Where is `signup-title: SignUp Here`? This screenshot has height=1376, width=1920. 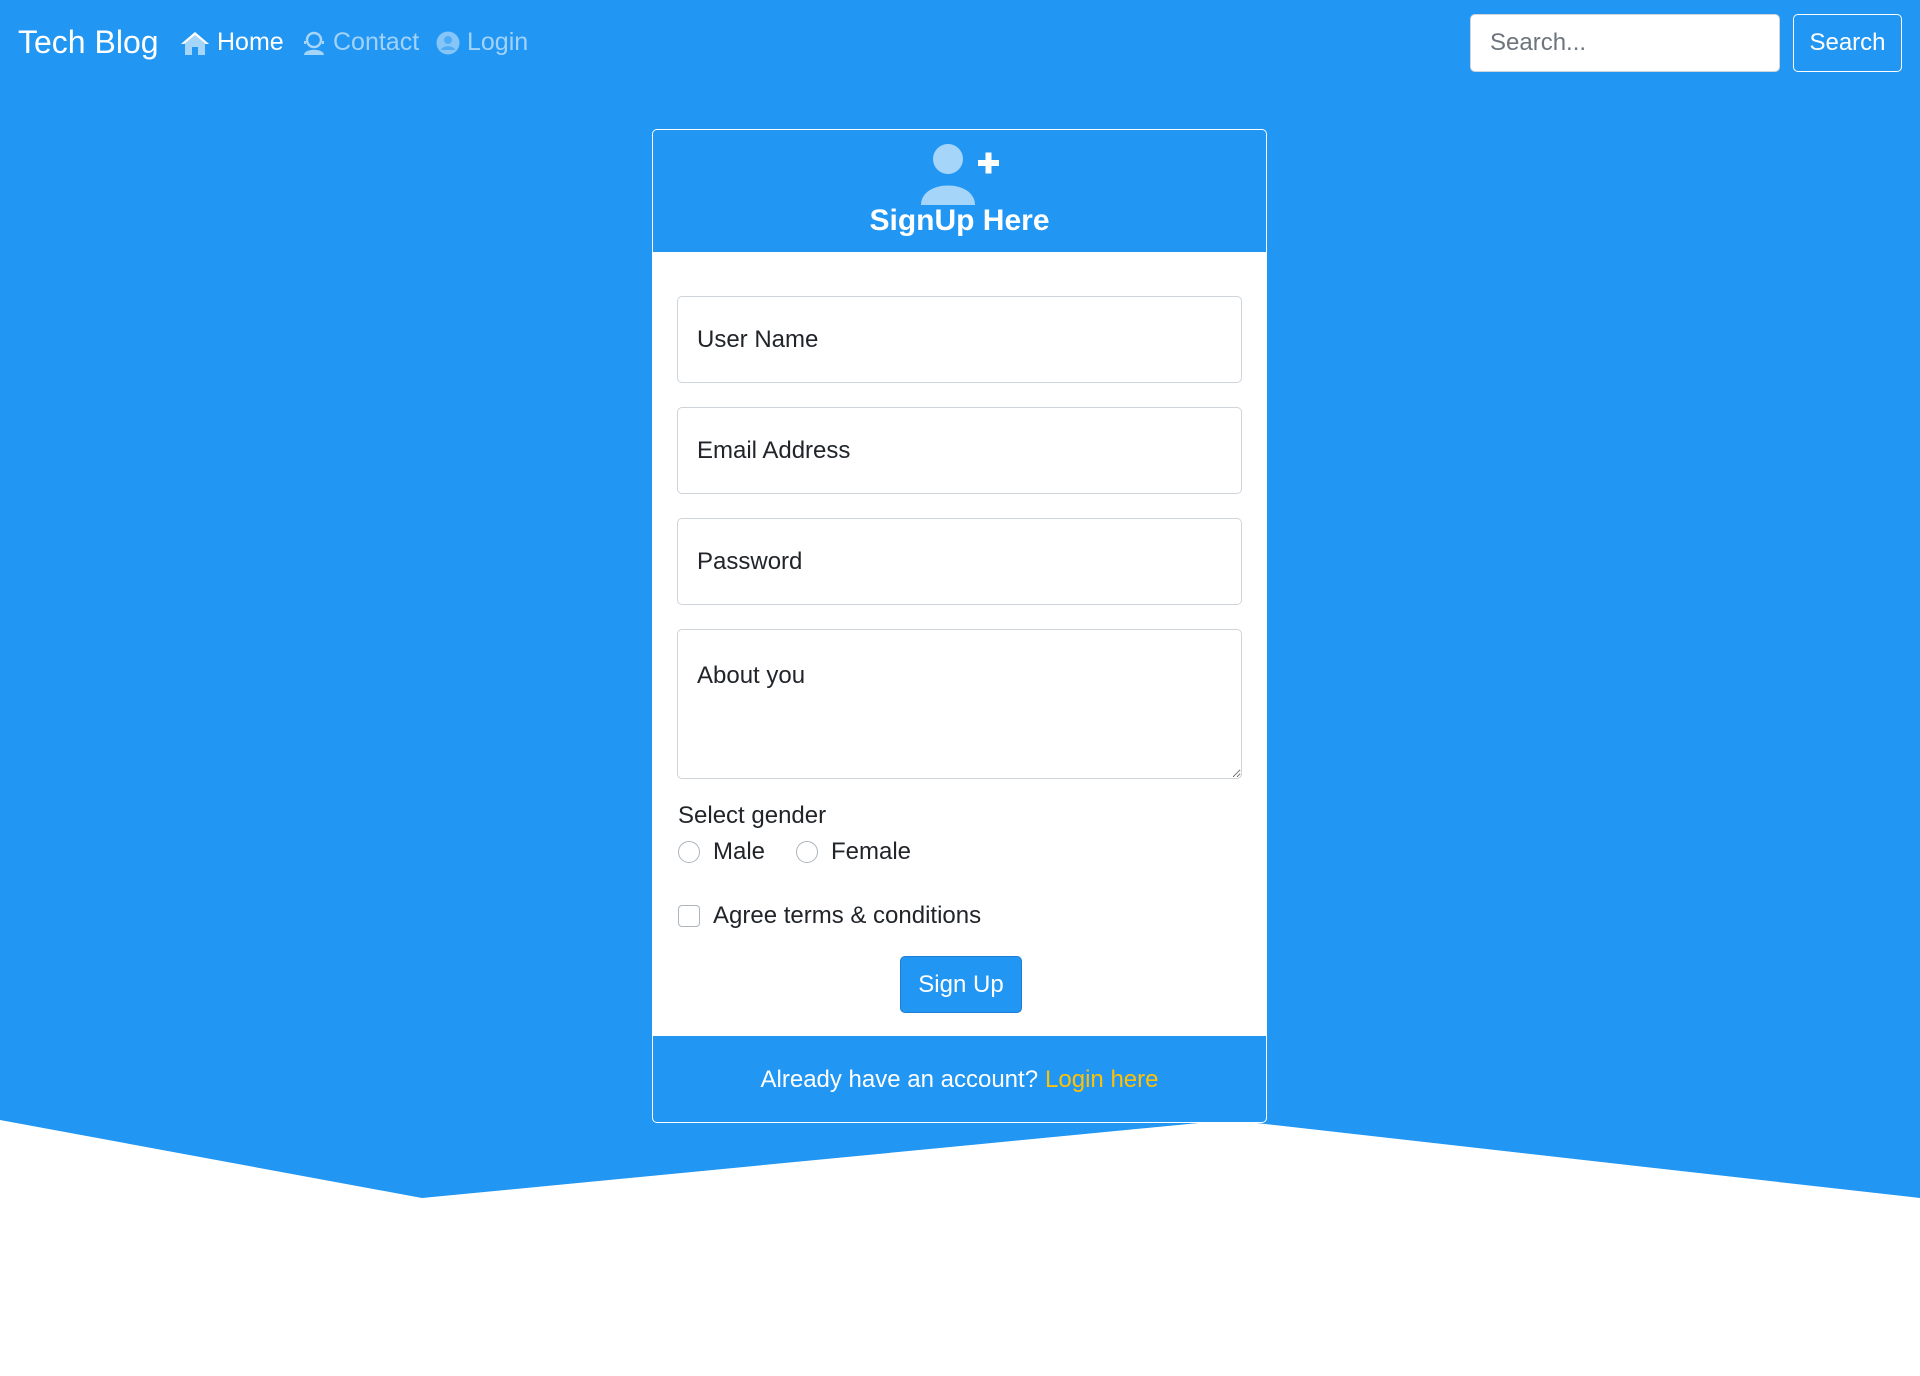
signup-title: SignUp Here is located at coordinates (959, 220).